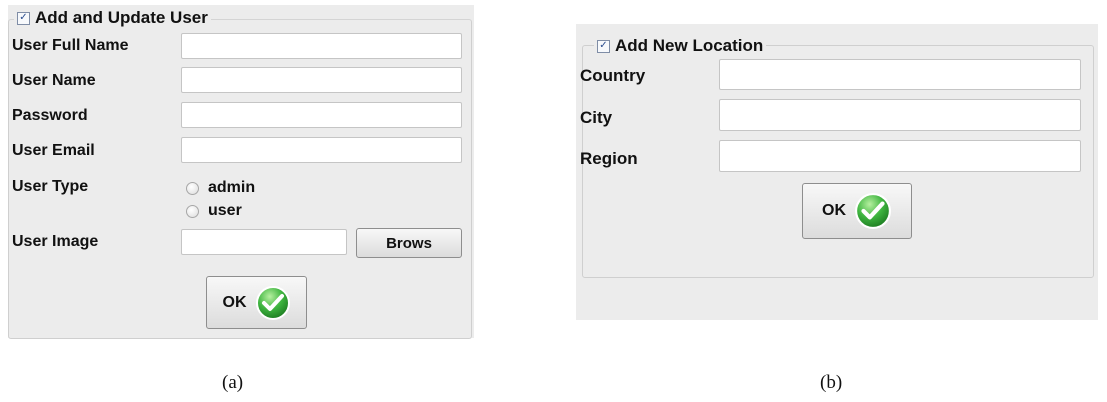  I want to click on radio-user-label: user, so click(225, 210).